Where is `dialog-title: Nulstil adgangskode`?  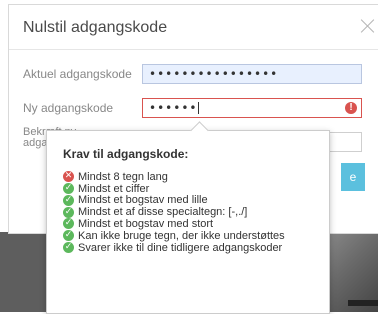 dialog-title: Nulstil adgangskode is located at coordinates (95, 27).